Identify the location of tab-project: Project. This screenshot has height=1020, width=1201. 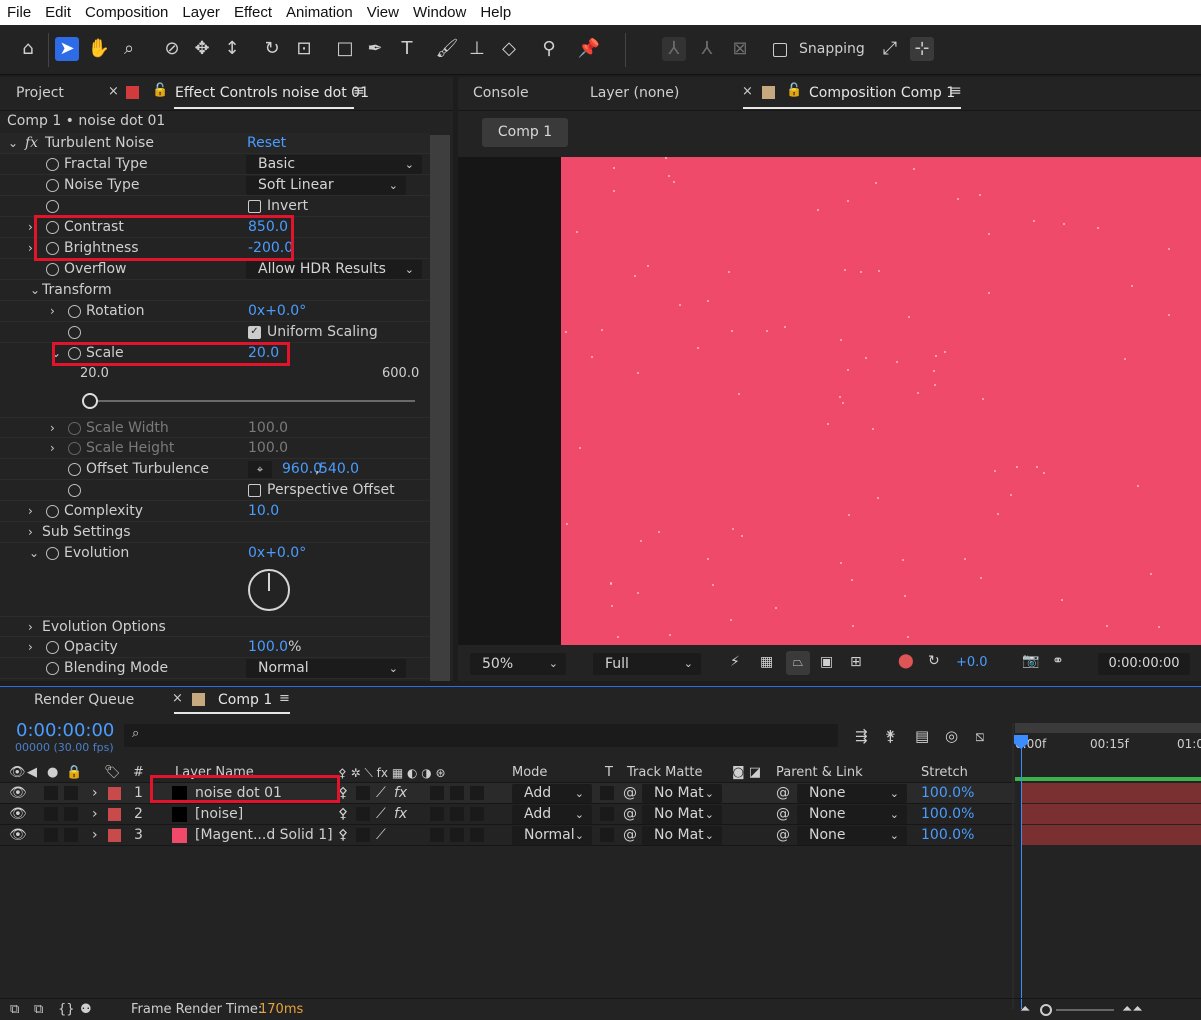
(40, 93).